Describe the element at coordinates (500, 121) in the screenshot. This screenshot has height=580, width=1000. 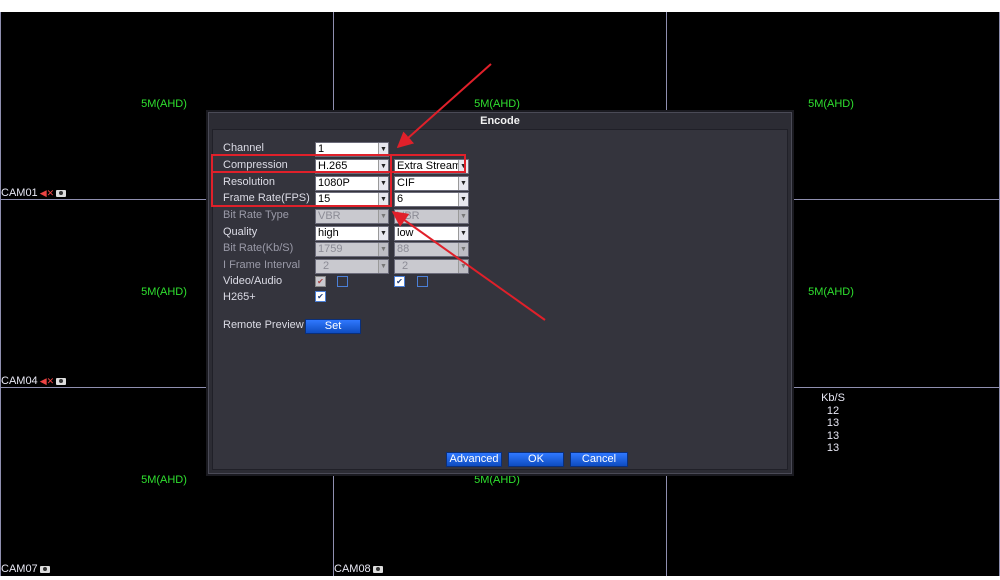
I see `dialog-title: Encode` at that location.